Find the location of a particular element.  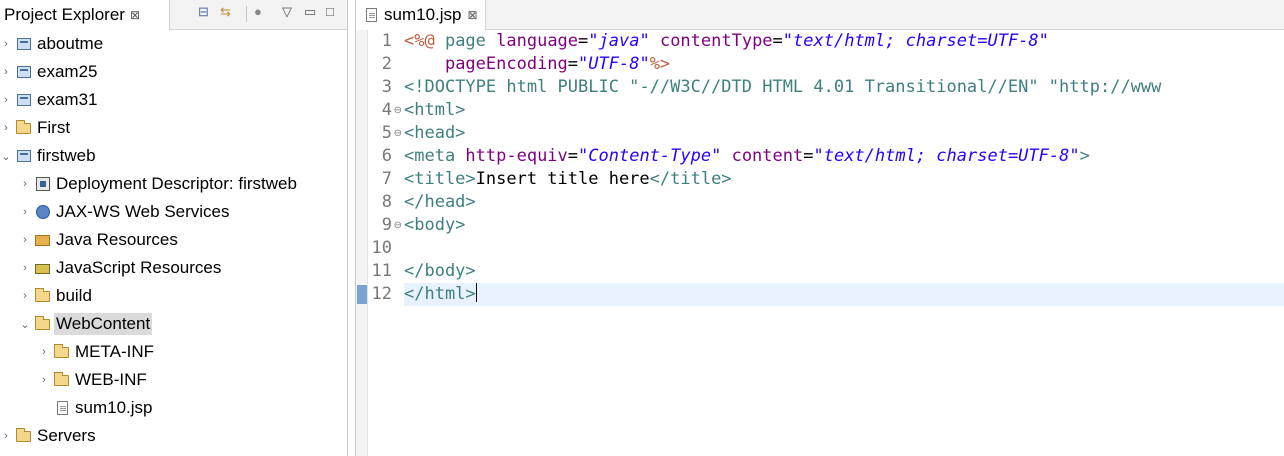

line-number-gutter: 1 2 3 4 ⊖ 5 ⊖ 6 7 8 9 ⊖ 10 11 12 is located at coordinates (386, 243).